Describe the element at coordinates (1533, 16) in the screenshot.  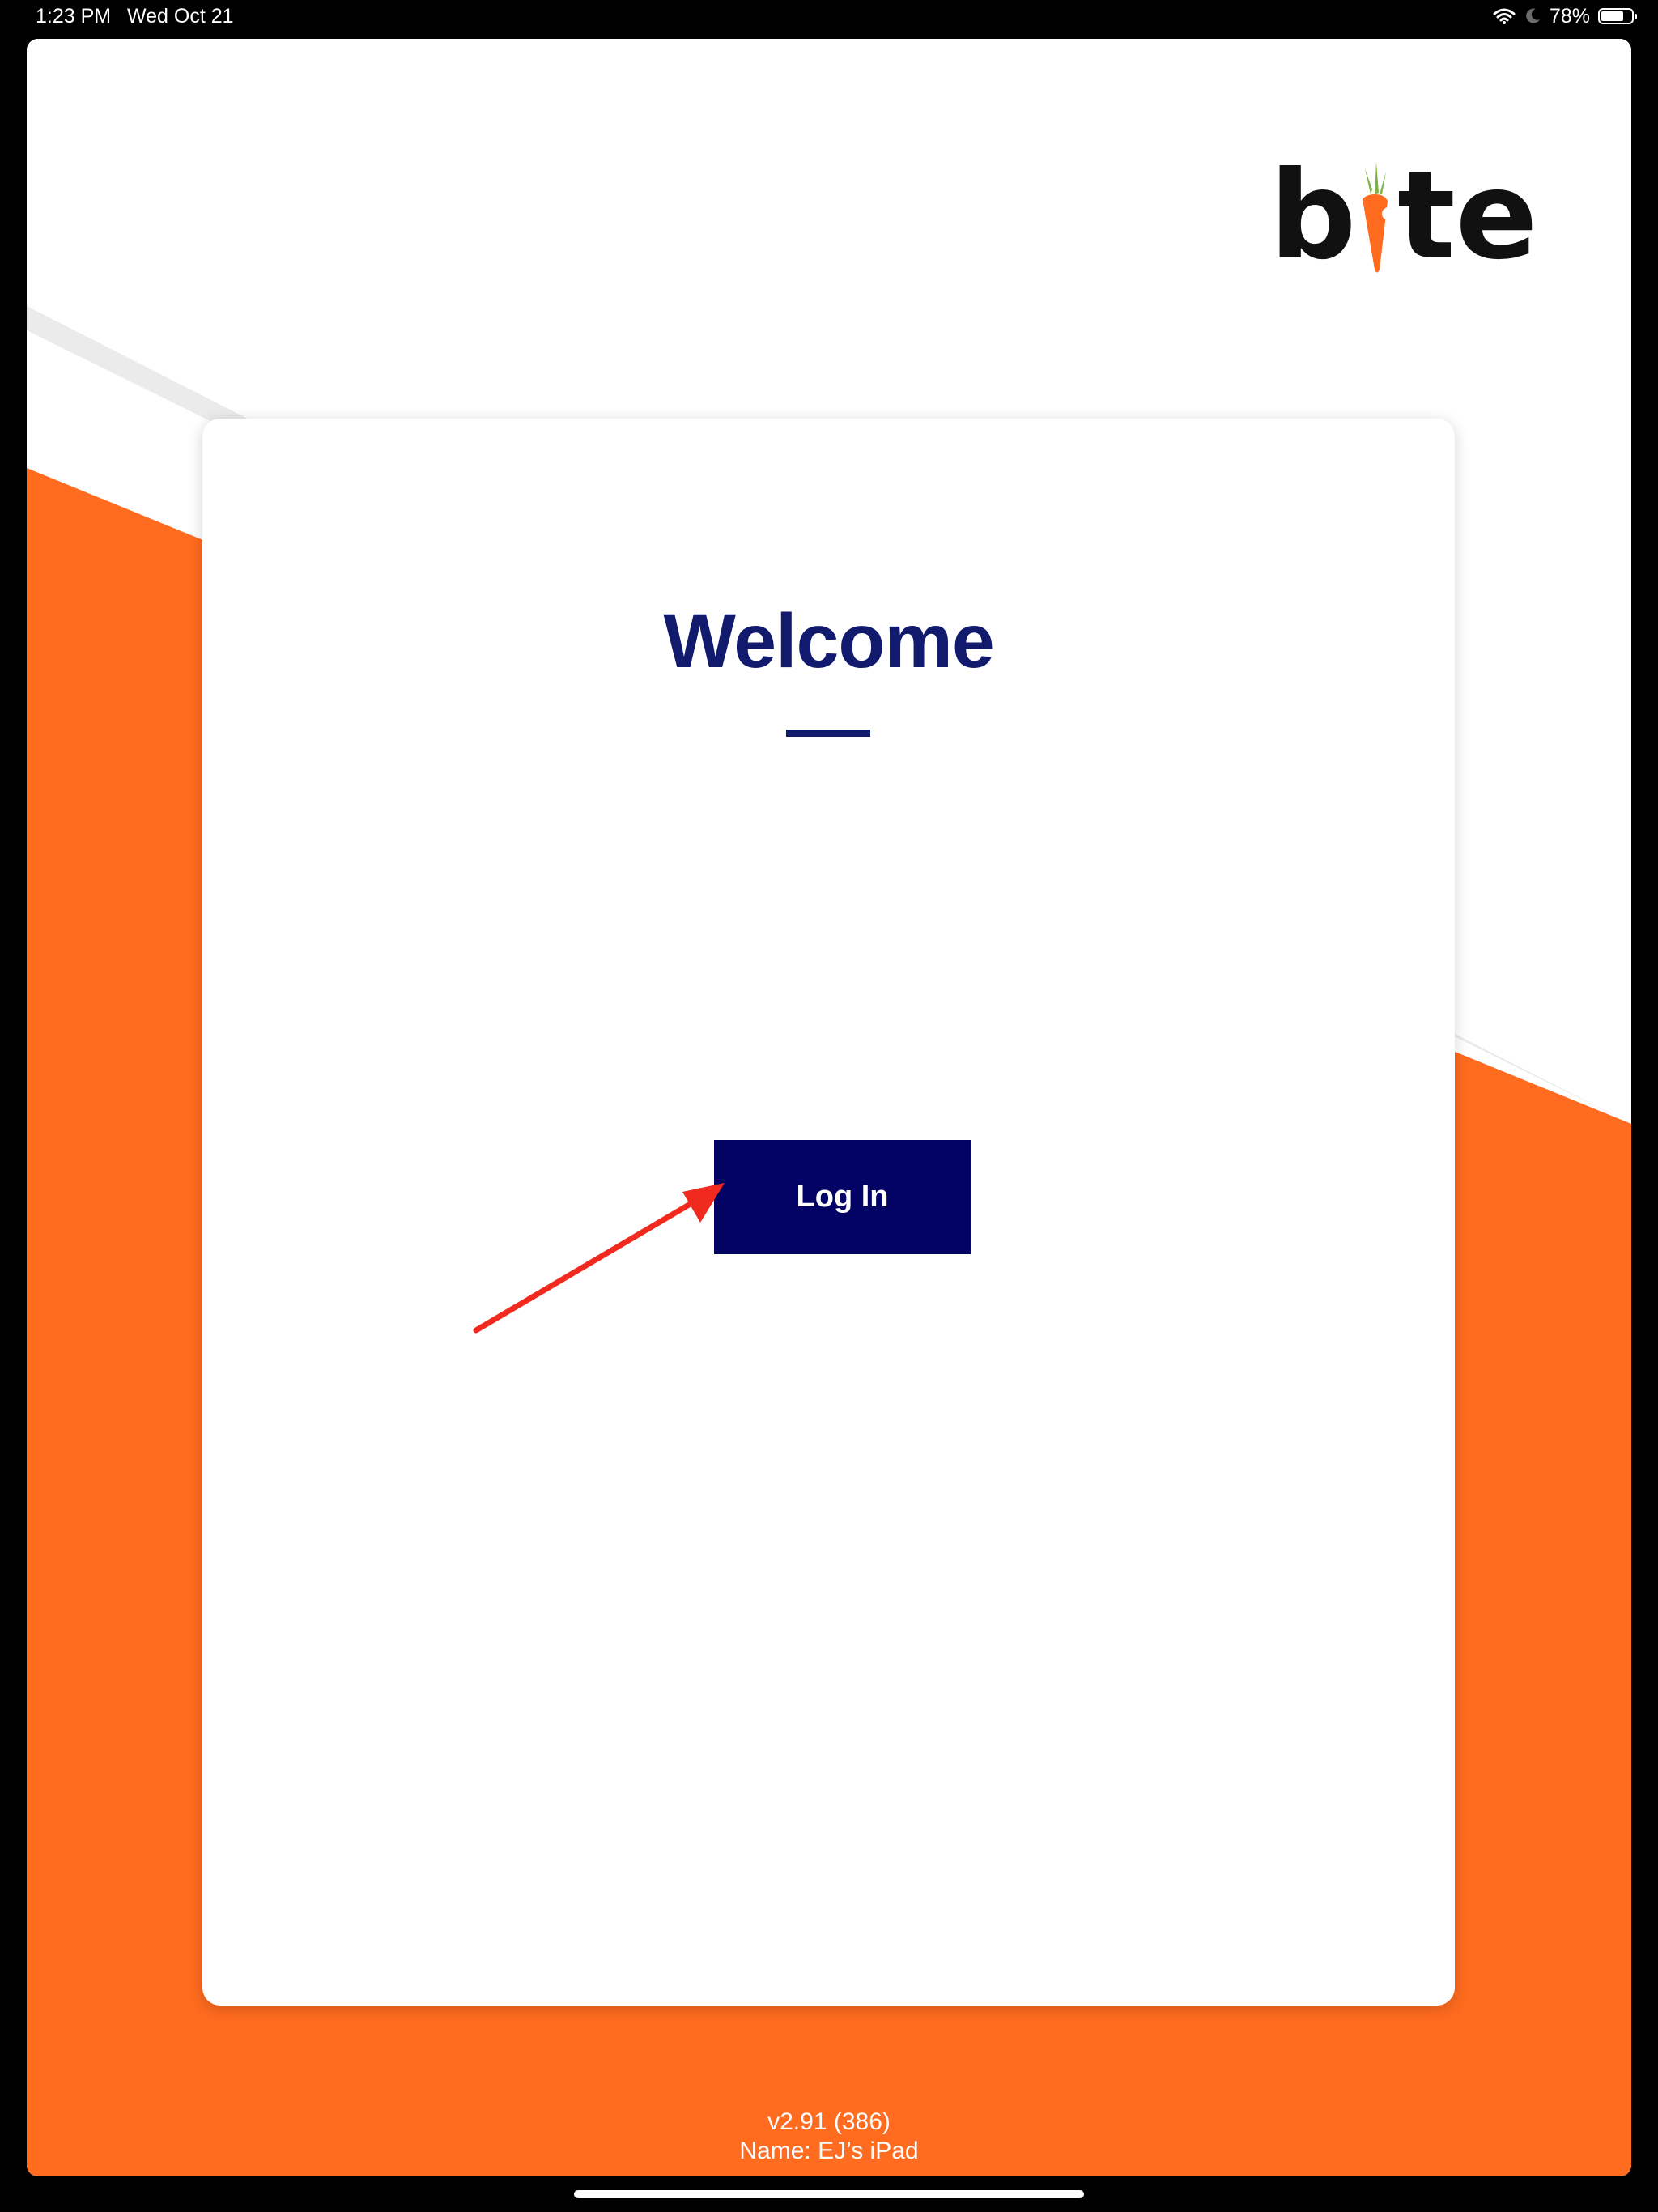
I see `moon-icon` at that location.